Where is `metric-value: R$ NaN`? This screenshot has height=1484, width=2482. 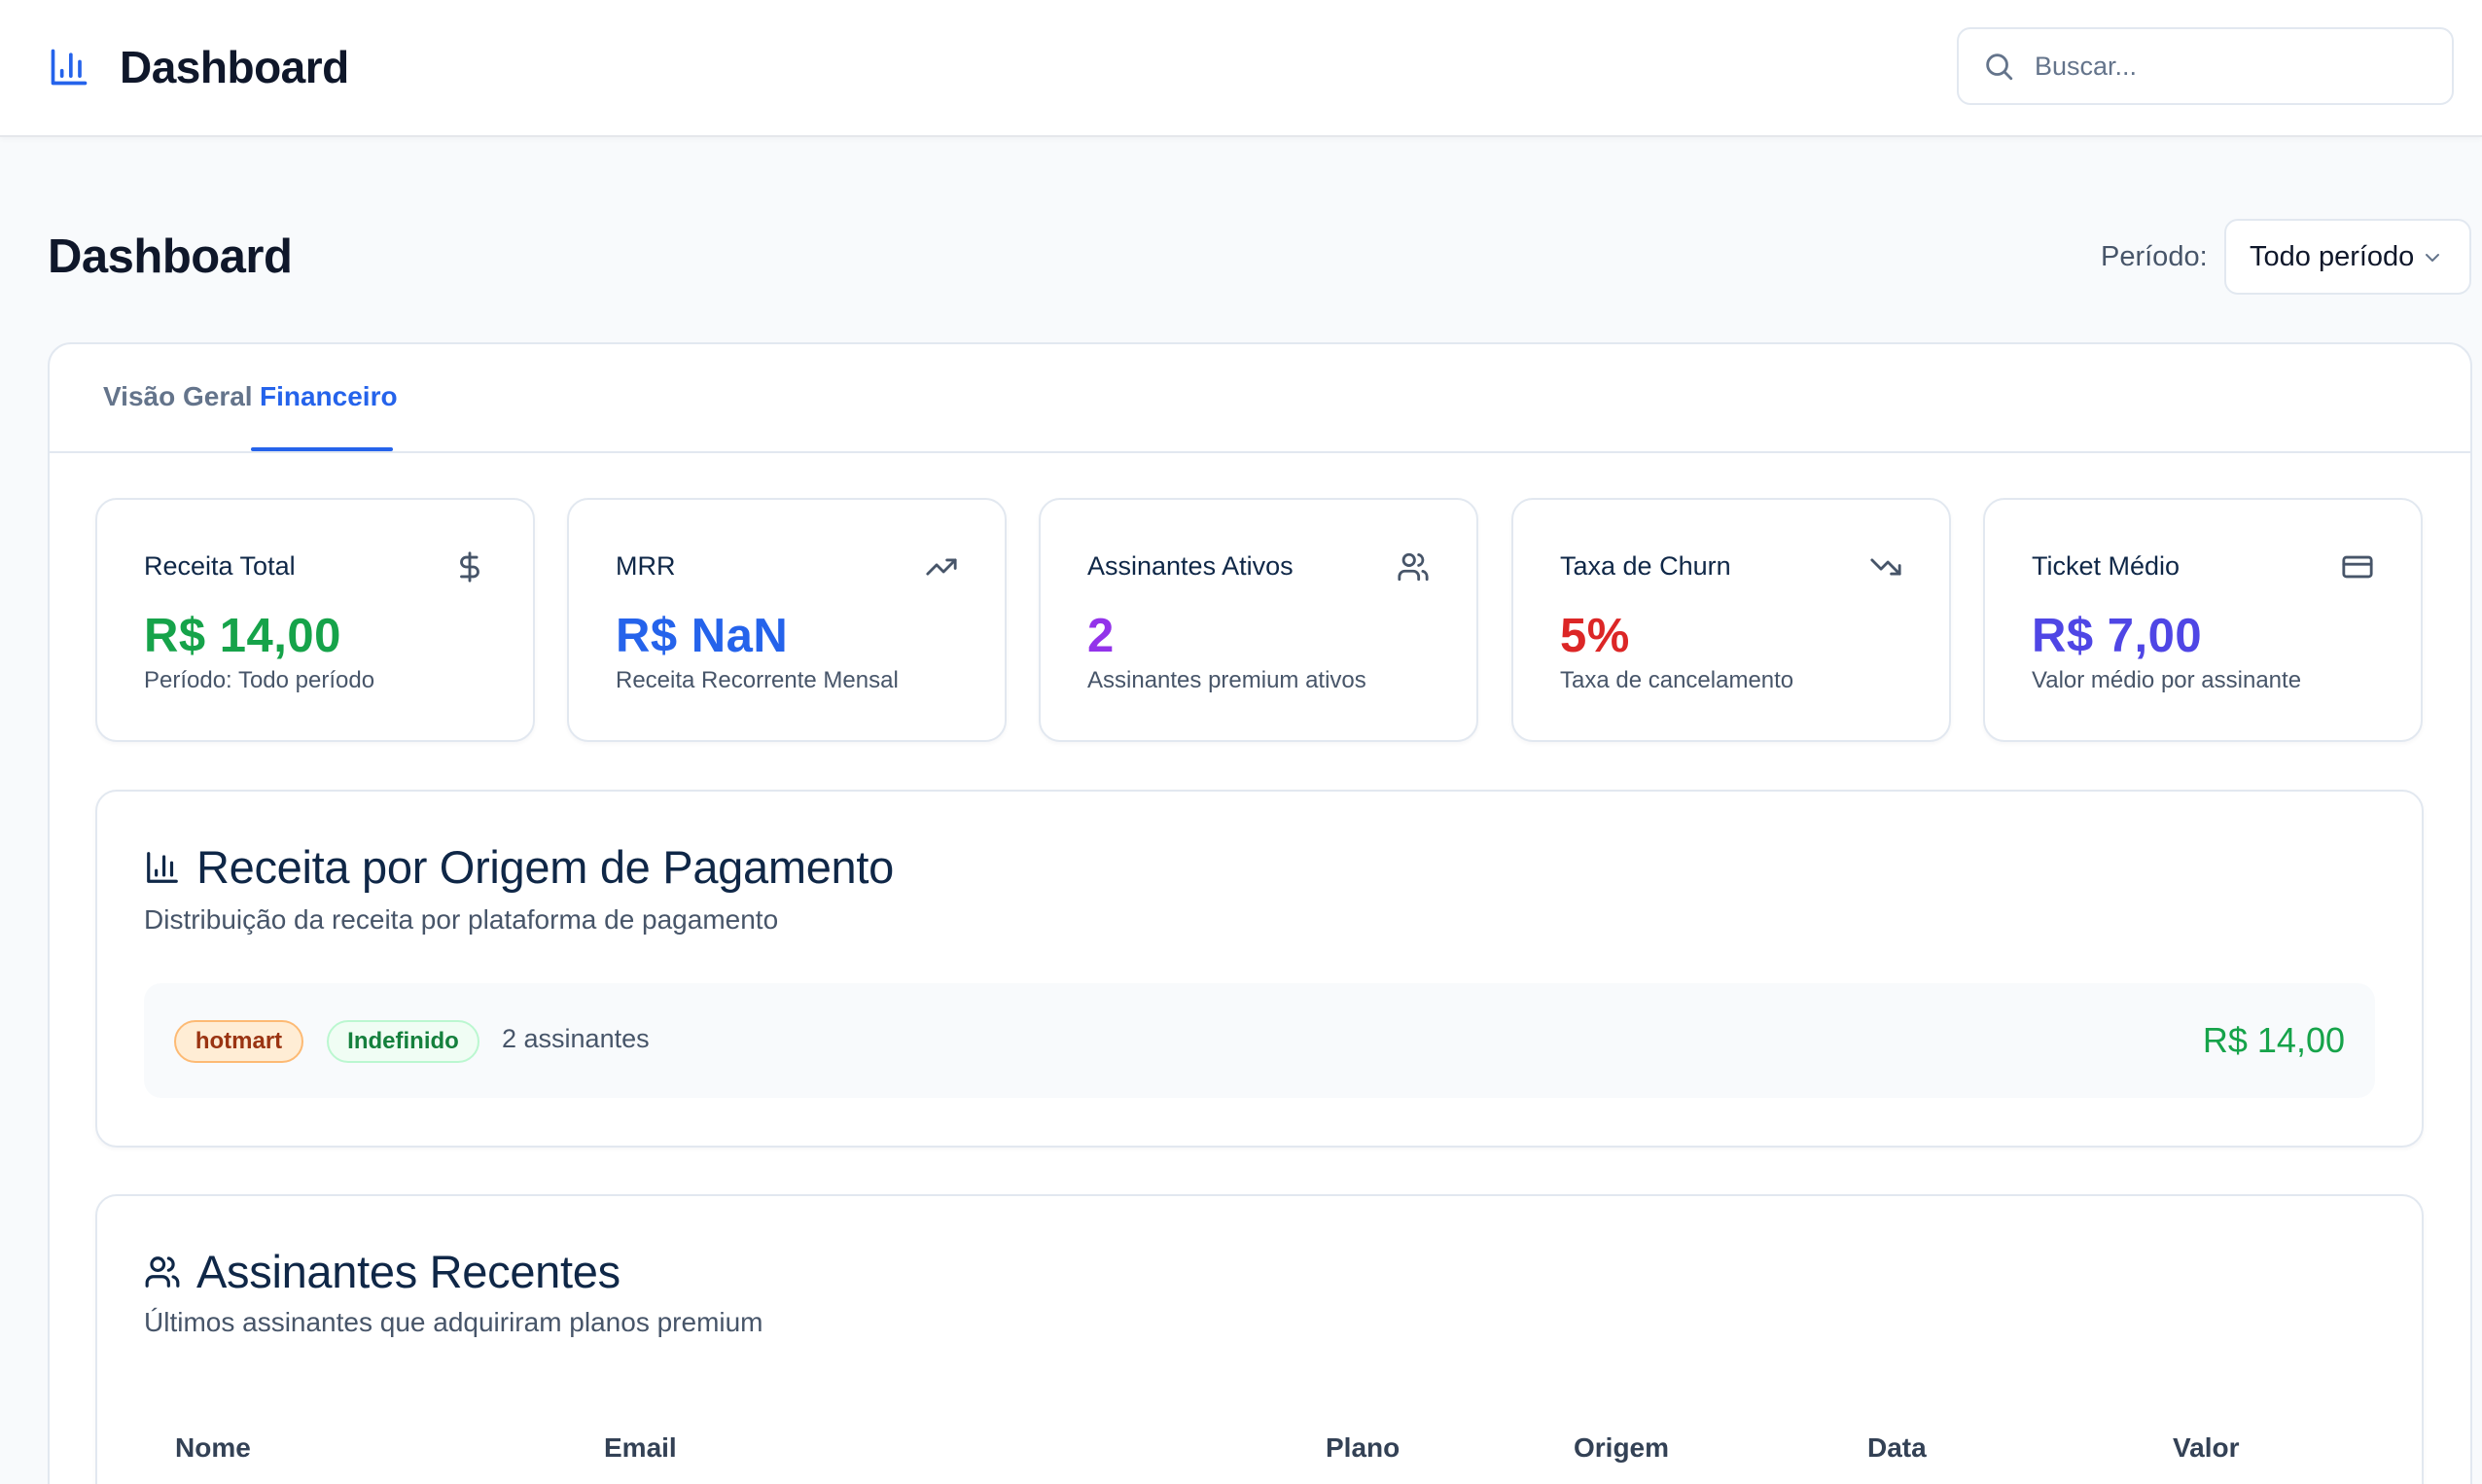
metric-value: R$ NaN is located at coordinates (702, 636).